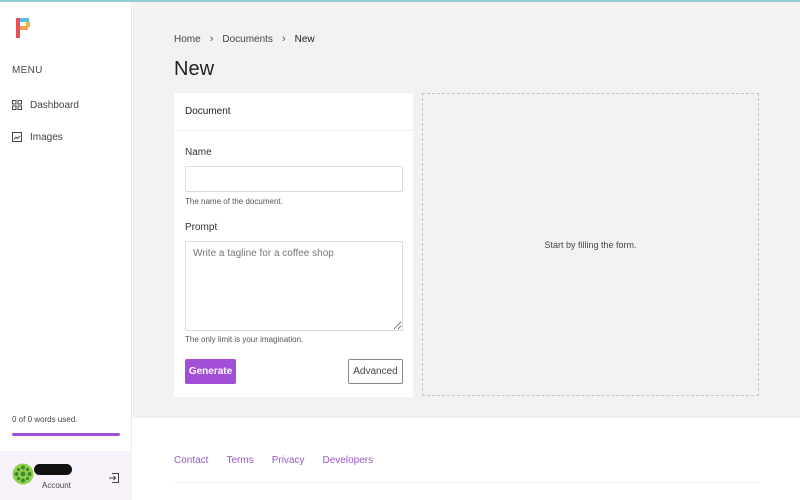  Describe the element at coordinates (23, 474) in the screenshot. I see `avatar-pattern-icon` at that location.